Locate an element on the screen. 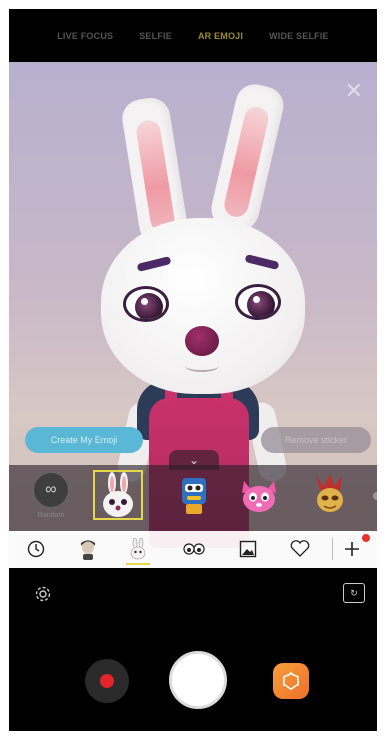 The width and height of the screenshot is (386, 740). mouth is located at coordinates (202, 366).